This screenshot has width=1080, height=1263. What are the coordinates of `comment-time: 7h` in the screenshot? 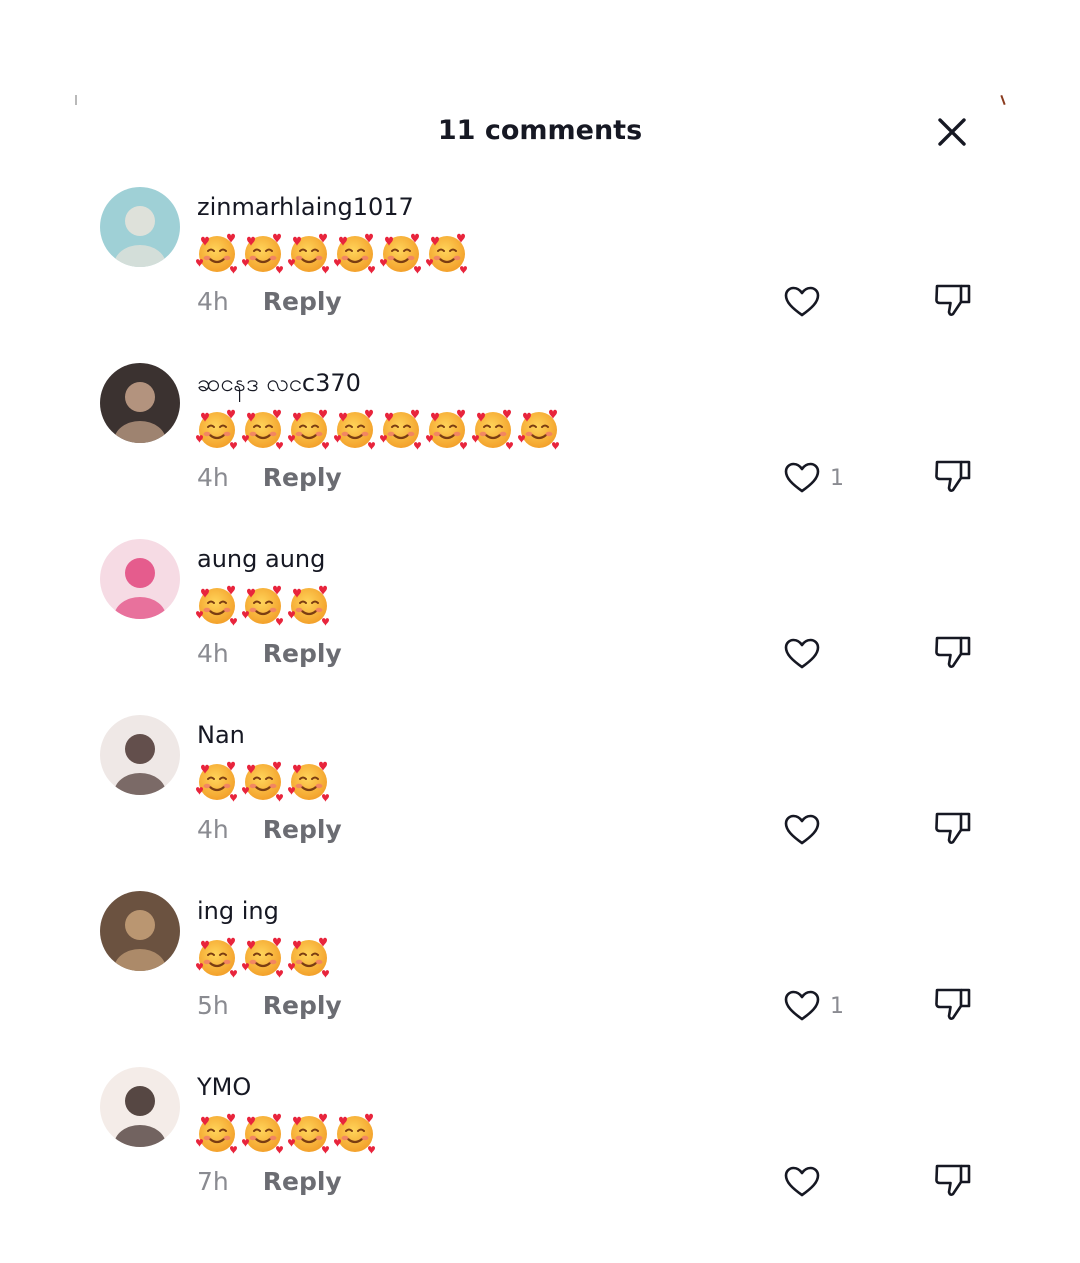 It's located at (213, 1181).